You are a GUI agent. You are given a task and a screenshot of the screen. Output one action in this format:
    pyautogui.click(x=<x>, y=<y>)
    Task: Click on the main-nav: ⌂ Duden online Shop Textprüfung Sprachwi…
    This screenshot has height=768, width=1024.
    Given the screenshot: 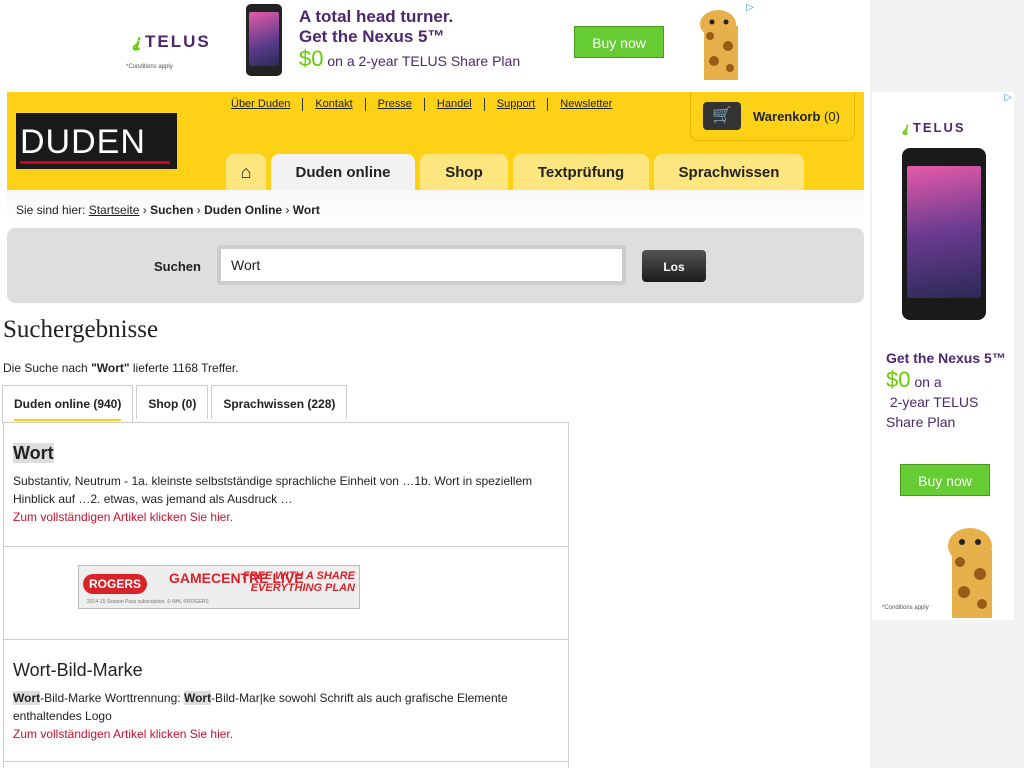 What is the action you would take?
    pyautogui.click(x=515, y=172)
    